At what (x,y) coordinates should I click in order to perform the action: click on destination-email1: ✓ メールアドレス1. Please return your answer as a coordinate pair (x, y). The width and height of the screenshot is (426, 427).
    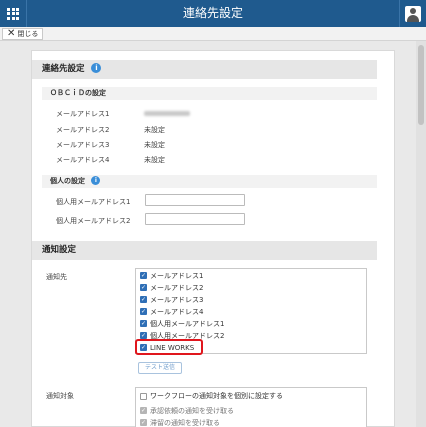
    Looking at the image, I should click on (171, 275).